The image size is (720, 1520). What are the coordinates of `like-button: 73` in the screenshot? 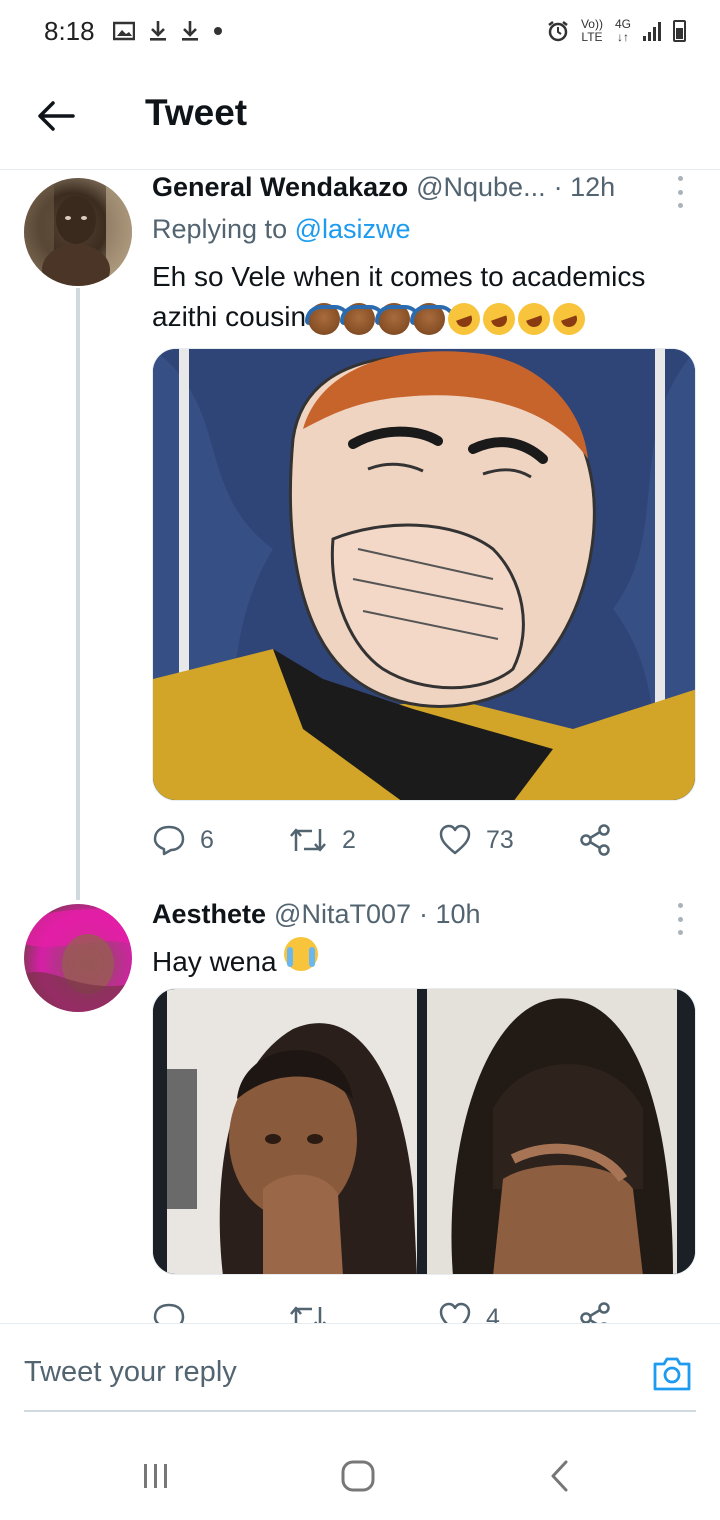 It's located at (476, 840).